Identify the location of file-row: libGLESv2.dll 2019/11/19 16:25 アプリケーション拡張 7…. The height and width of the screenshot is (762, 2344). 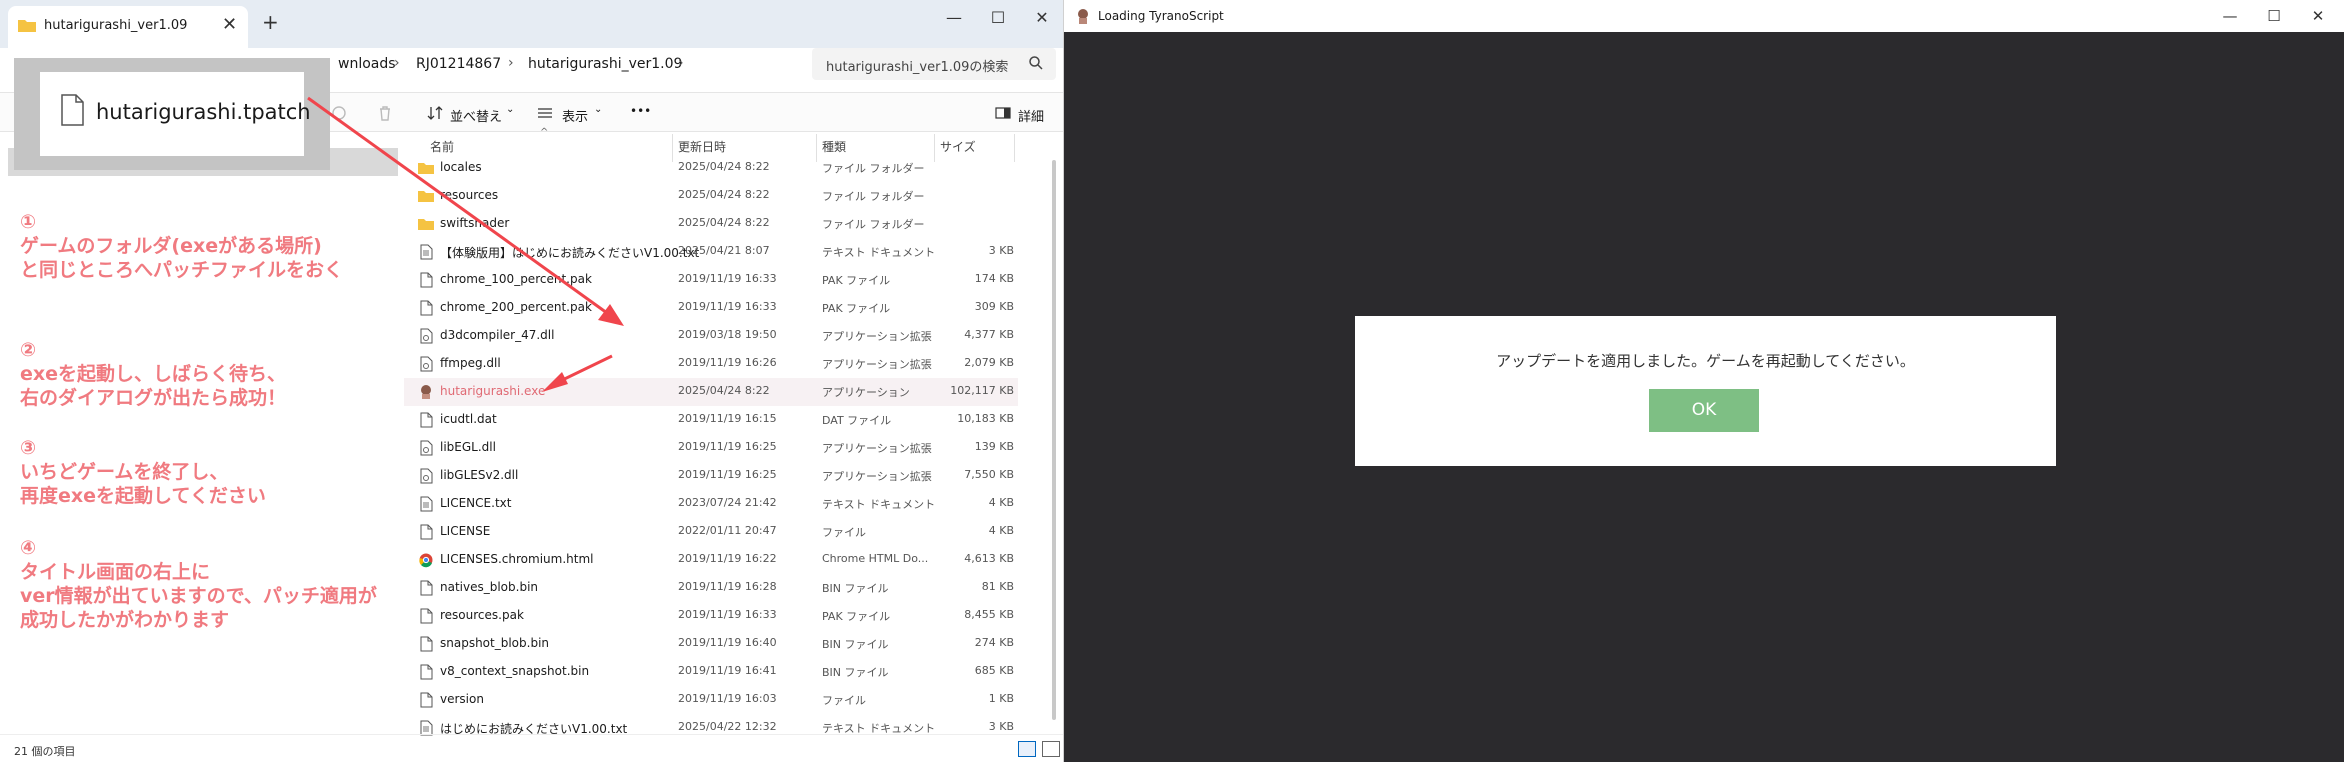
(711, 476).